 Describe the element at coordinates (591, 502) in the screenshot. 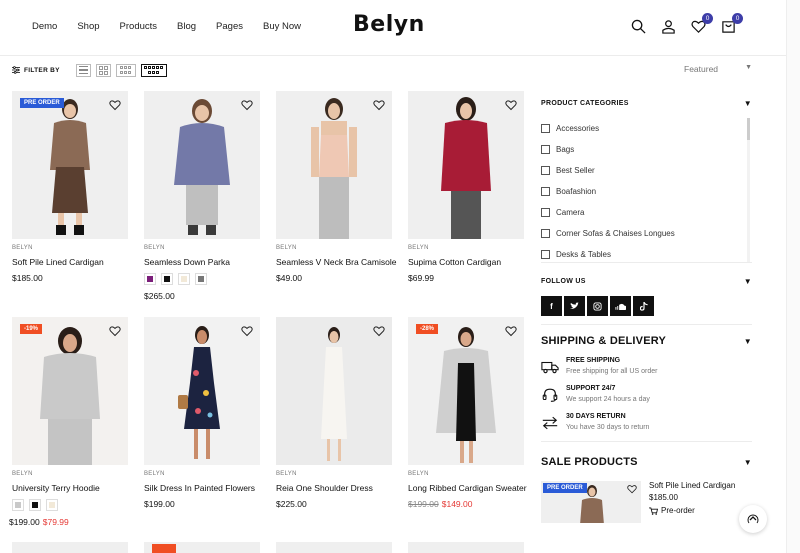

I see `sale-product-image: PRE ORDER` at that location.